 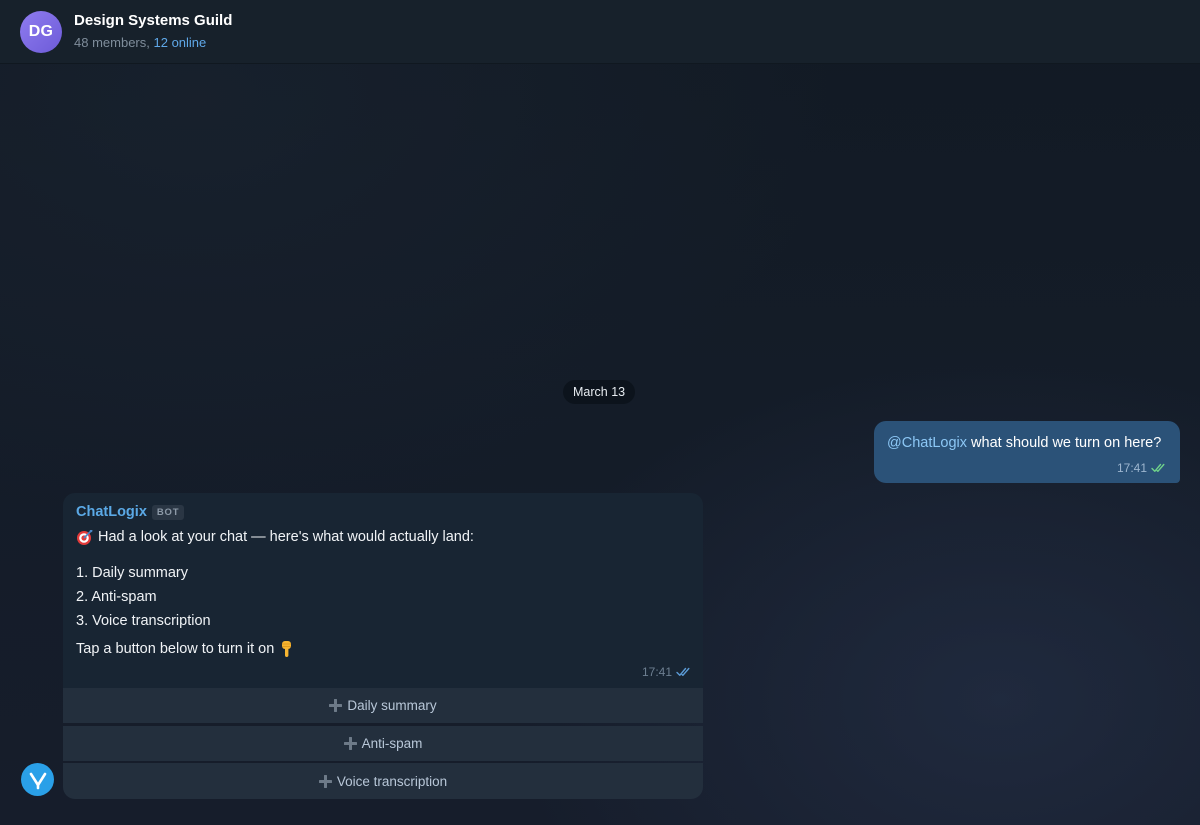 What do you see at coordinates (111, 512) in the screenshot?
I see `sender-name: ChatLogix` at bounding box center [111, 512].